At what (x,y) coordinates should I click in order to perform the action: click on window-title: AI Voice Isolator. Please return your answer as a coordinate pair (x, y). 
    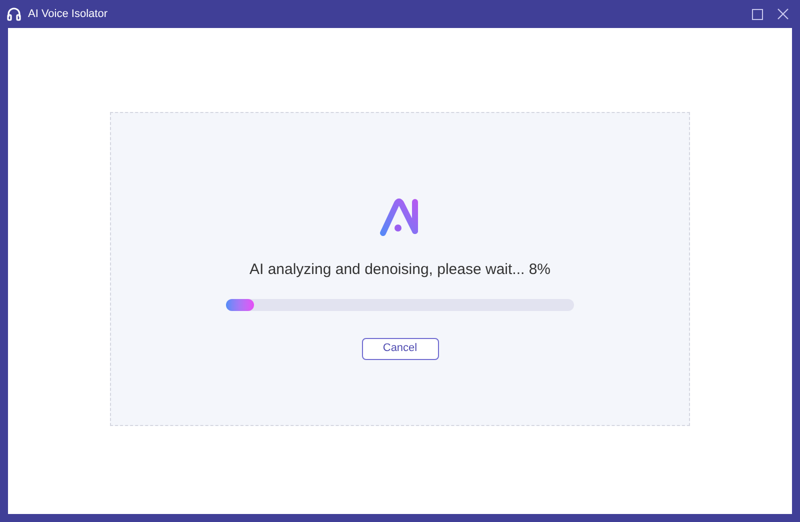
    Looking at the image, I should click on (68, 14).